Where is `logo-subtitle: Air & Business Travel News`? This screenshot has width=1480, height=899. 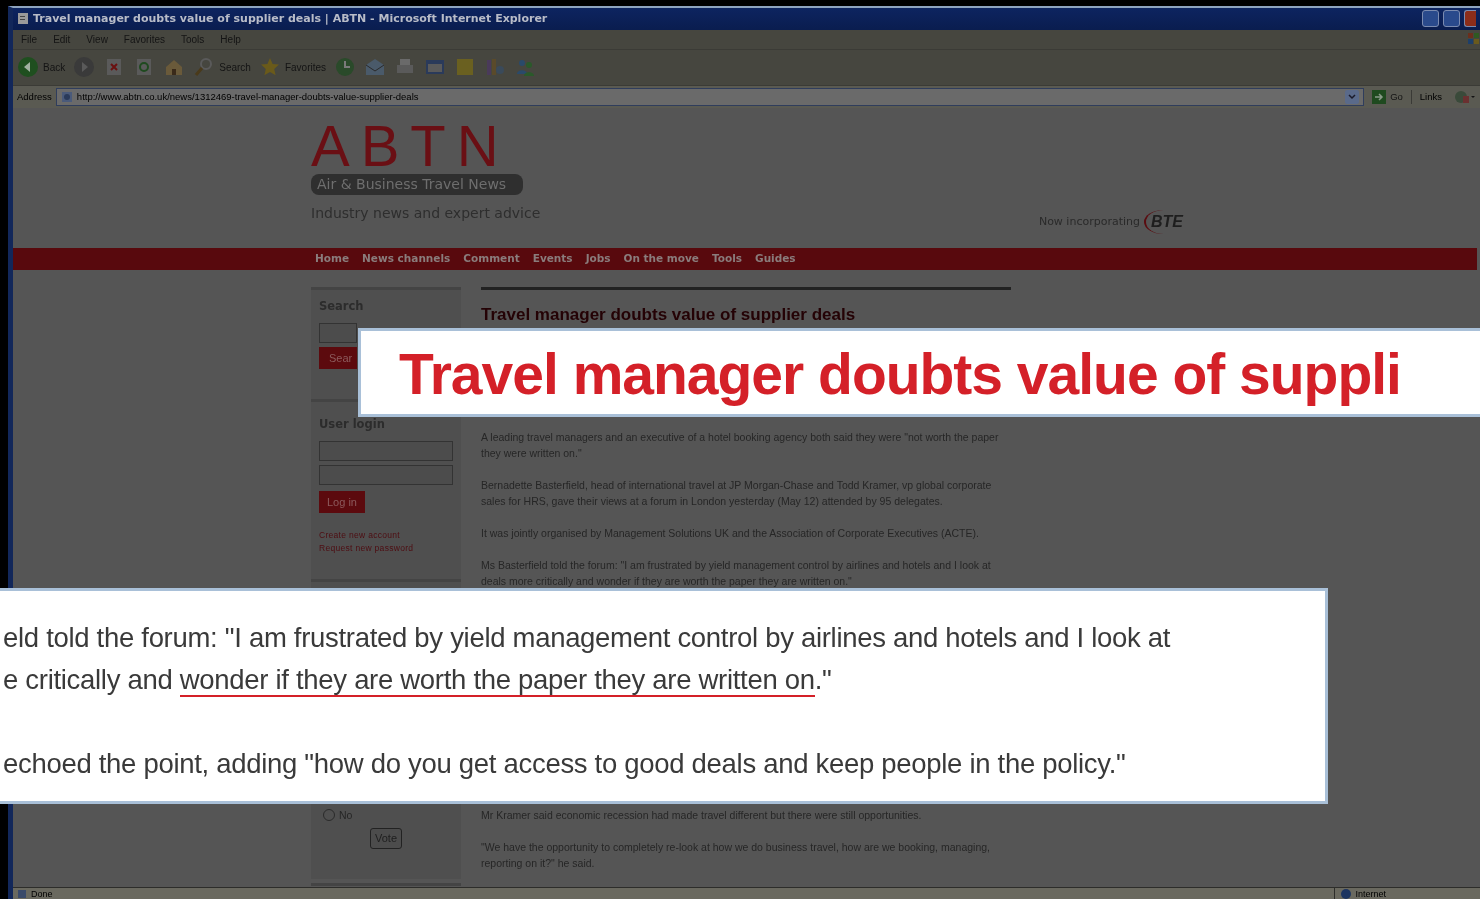 logo-subtitle: Air & Business Travel News is located at coordinates (417, 184).